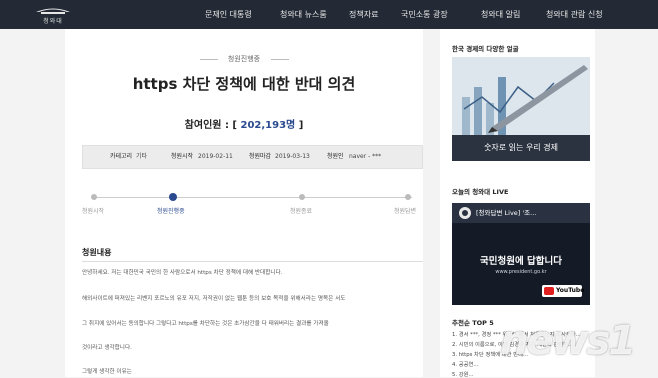 This screenshot has height=378, width=658. Describe the element at coordinates (215, 156) in the screenshot. I see `start-value: 2019-02-11` at that location.